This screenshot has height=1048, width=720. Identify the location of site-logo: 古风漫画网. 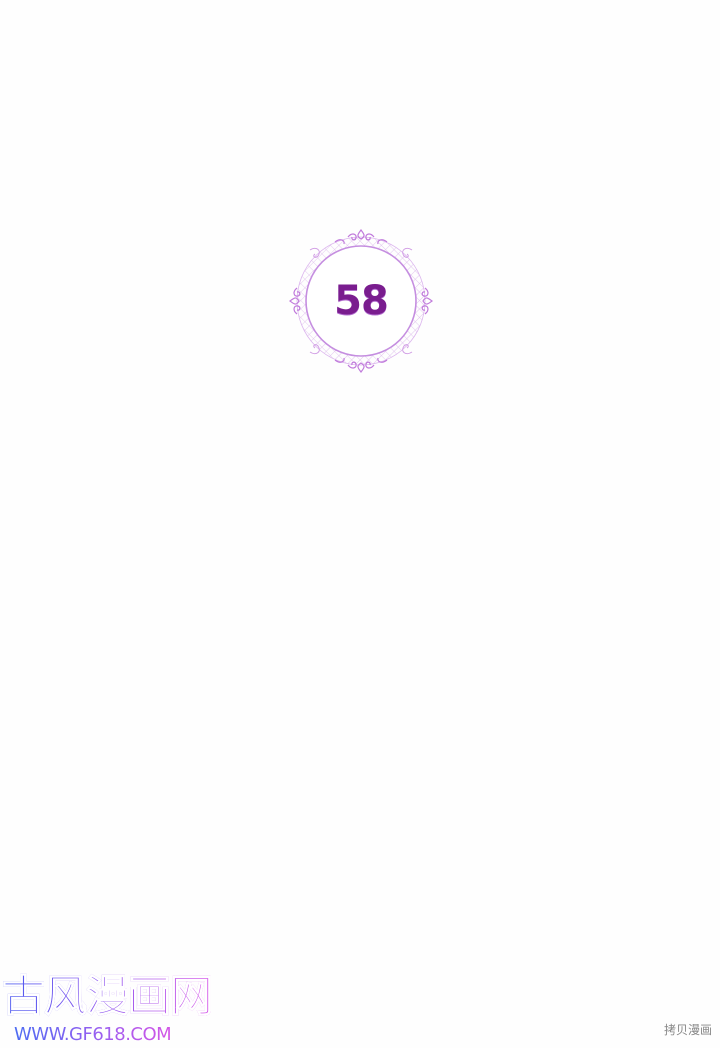
(108, 997).